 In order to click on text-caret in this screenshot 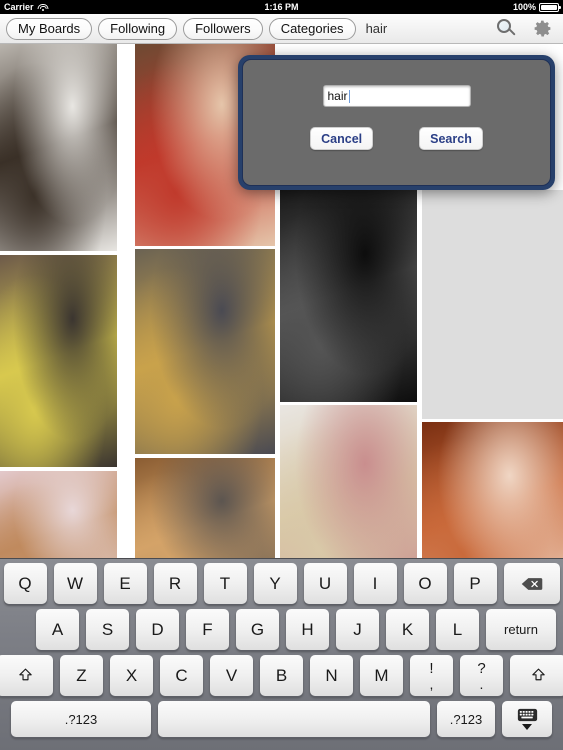, I will do `click(349, 96)`.